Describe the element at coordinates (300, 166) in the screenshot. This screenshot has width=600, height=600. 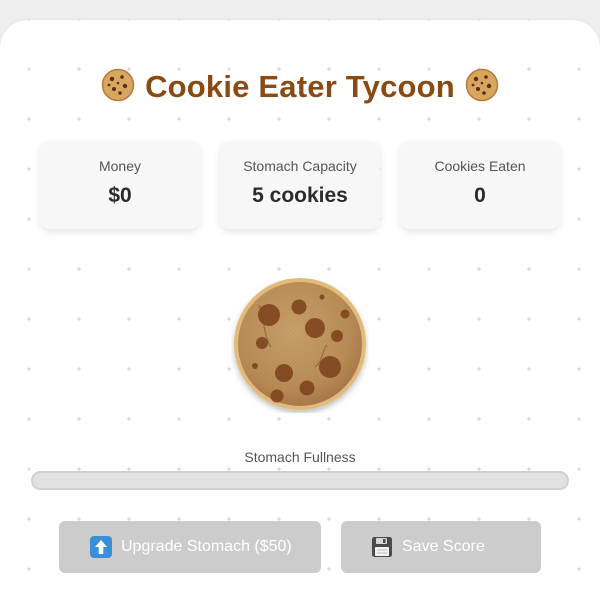
I see `stomach-capacity-label: Stomach Capacity` at that location.